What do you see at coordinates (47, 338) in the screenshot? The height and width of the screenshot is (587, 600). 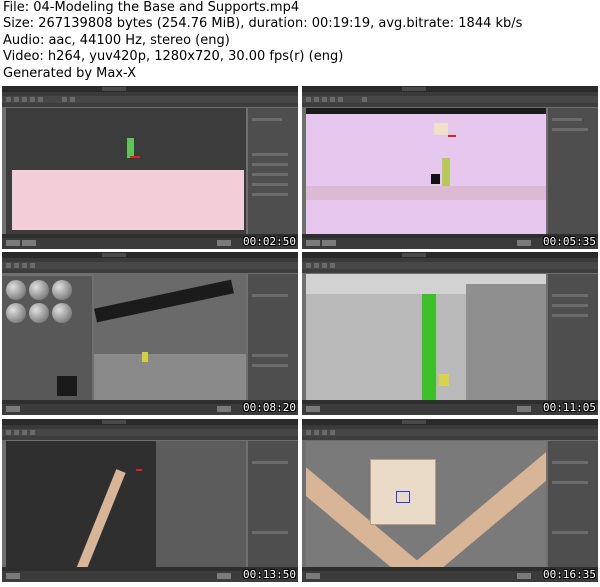 I see `material-editor-panel` at bounding box center [47, 338].